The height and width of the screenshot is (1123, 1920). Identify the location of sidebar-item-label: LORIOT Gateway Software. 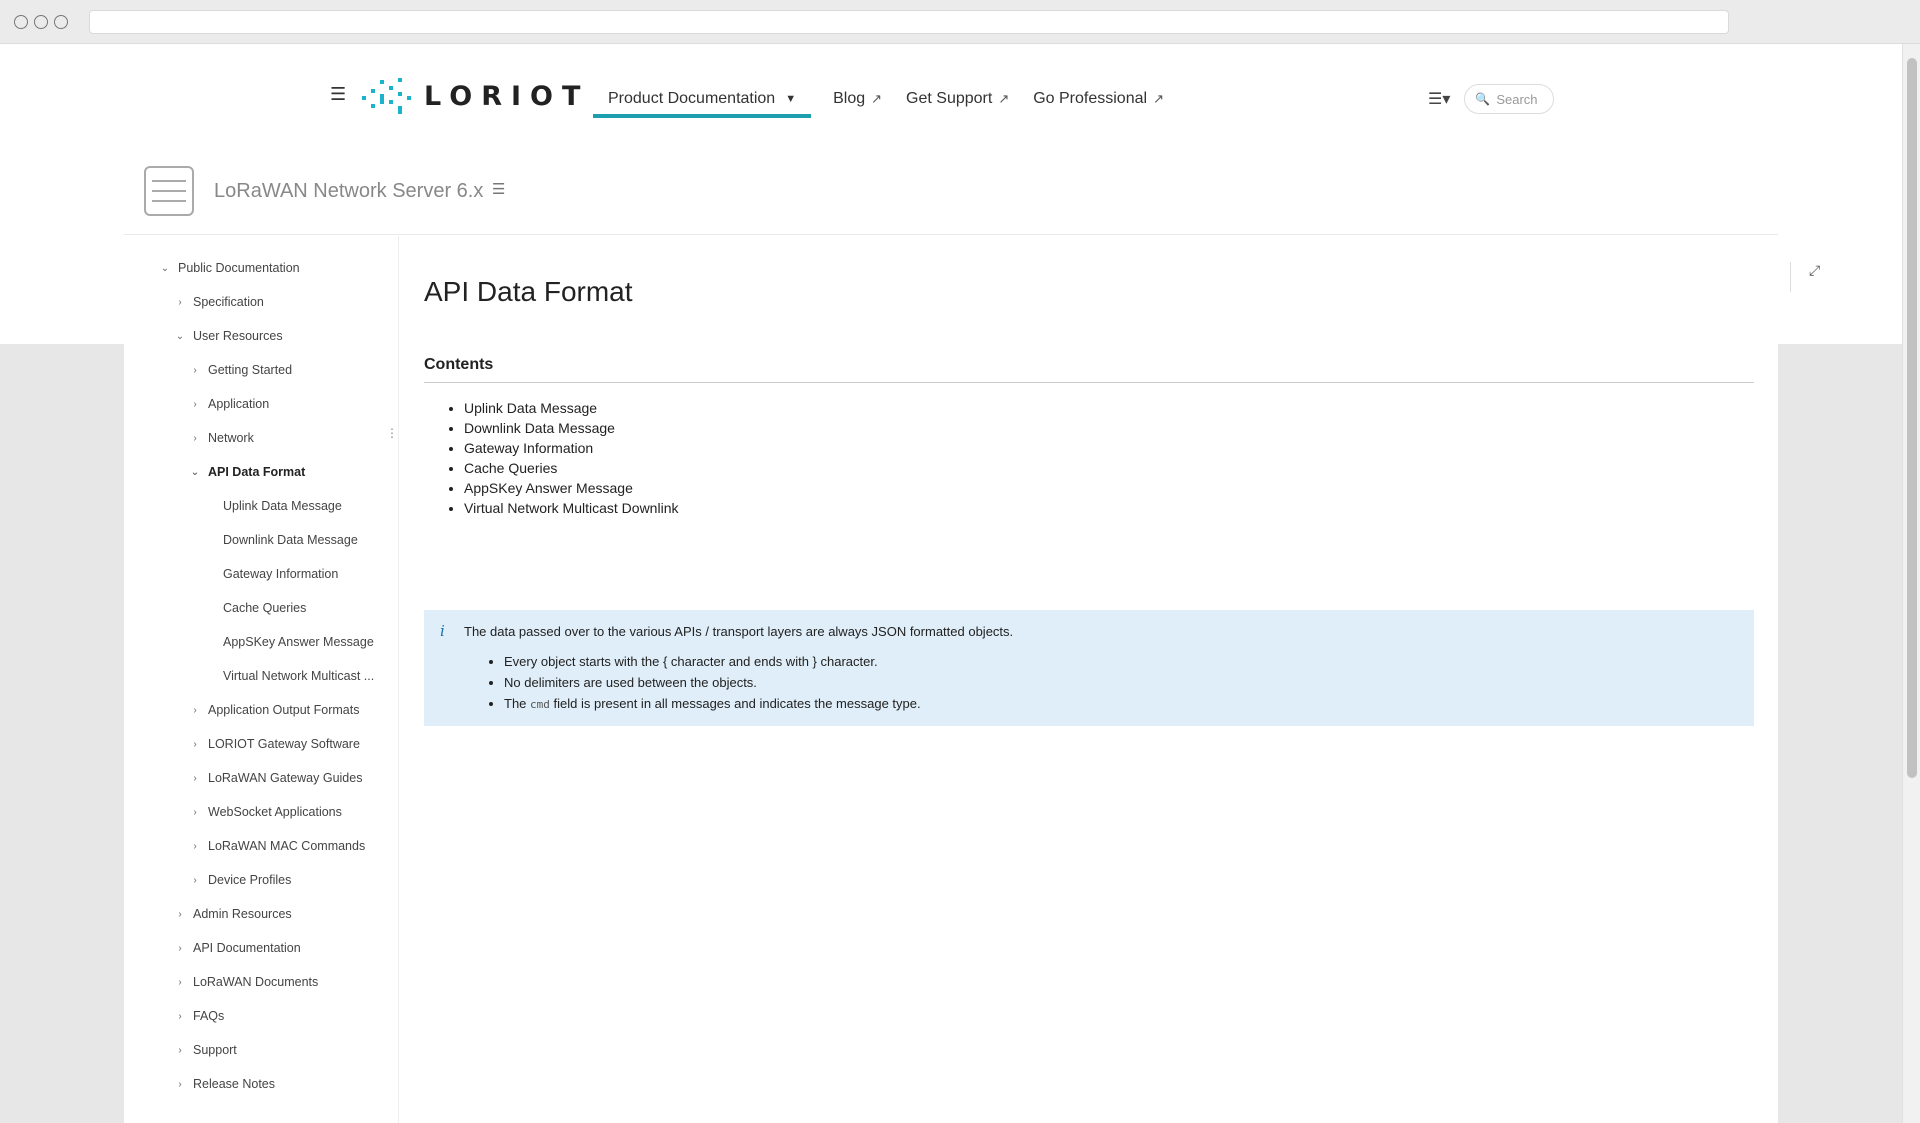
(284, 744).